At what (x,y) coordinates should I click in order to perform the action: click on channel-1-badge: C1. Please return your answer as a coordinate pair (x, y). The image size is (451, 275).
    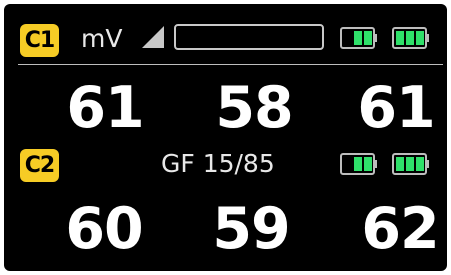
    Looking at the image, I should click on (39, 40).